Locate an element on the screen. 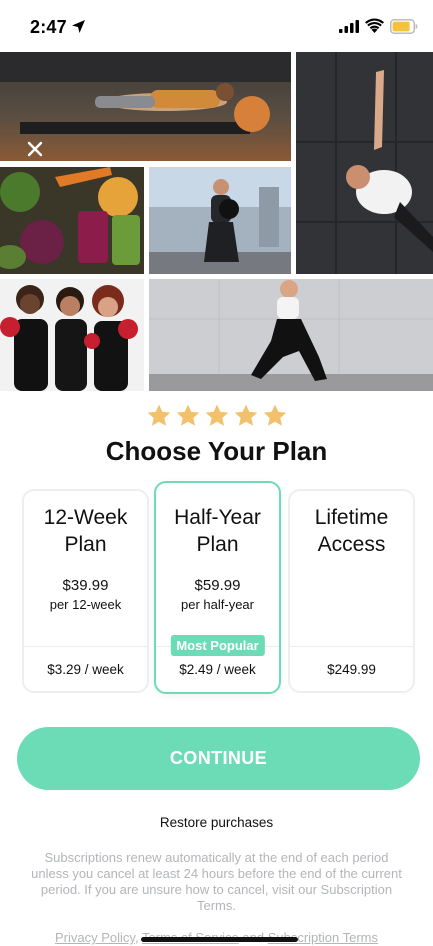  healthy-food-photo is located at coordinates (72, 220).